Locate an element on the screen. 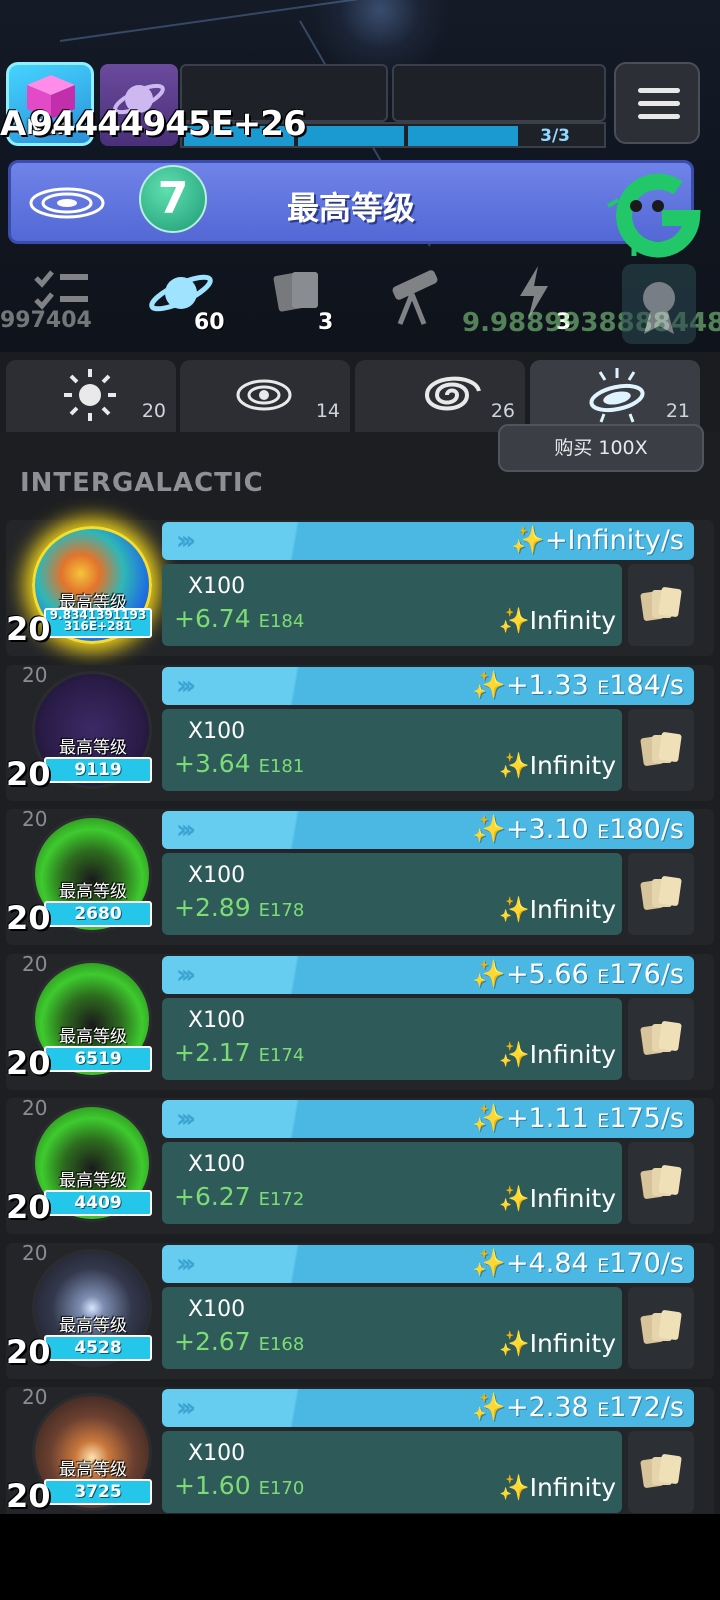 Image resolution: width=720 pixels, height=1600 pixels. tab-star-count: 20 is located at coordinates (153, 411).